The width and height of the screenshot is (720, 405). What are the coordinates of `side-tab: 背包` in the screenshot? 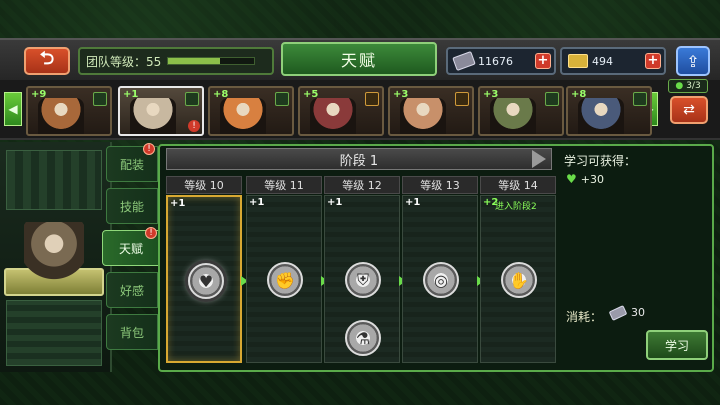 It's located at (132, 332).